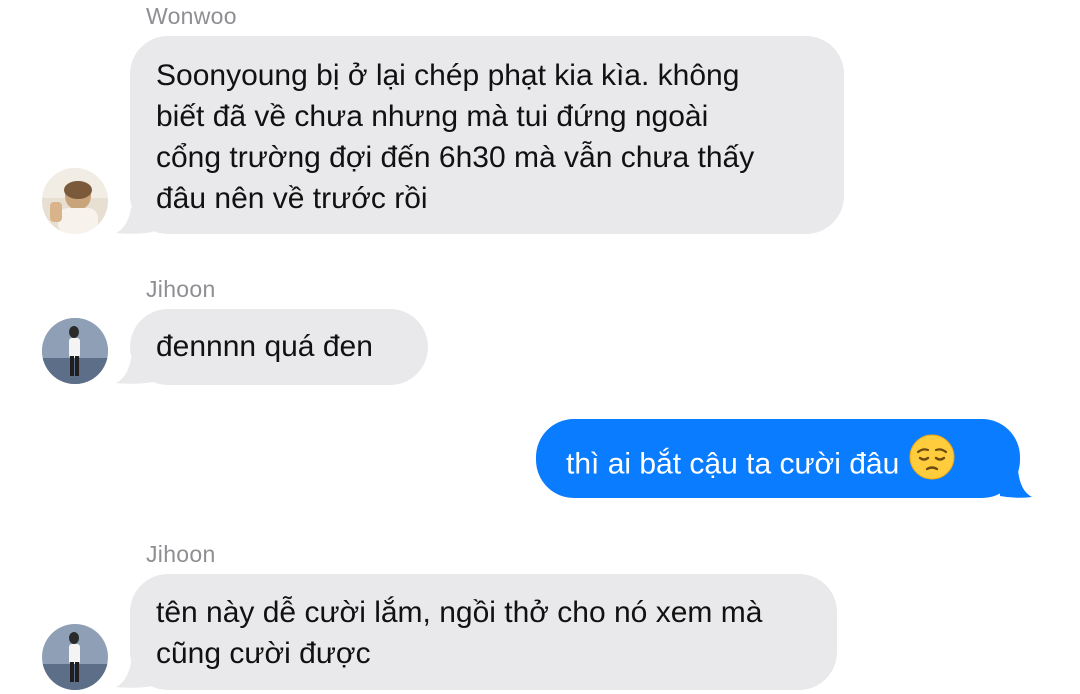 The image size is (1080, 694). What do you see at coordinates (263, 653) in the screenshot?
I see `message-text-line: cũng cười được` at bounding box center [263, 653].